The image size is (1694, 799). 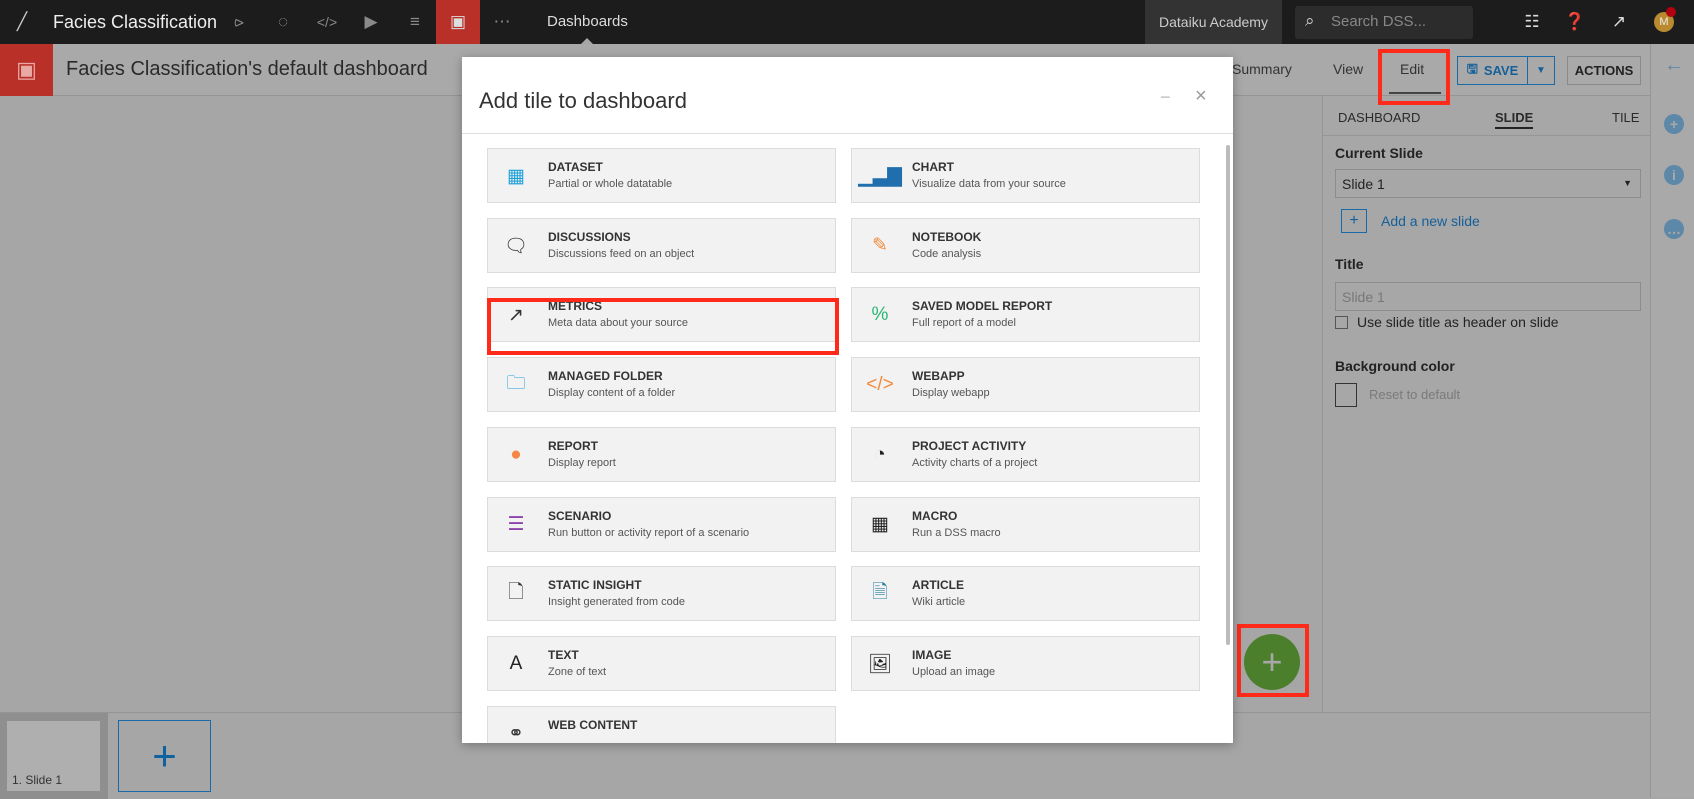 I want to click on tile-option-chart: ▁▃▇ CHART Visualize data from your source, so click(x=1025, y=175).